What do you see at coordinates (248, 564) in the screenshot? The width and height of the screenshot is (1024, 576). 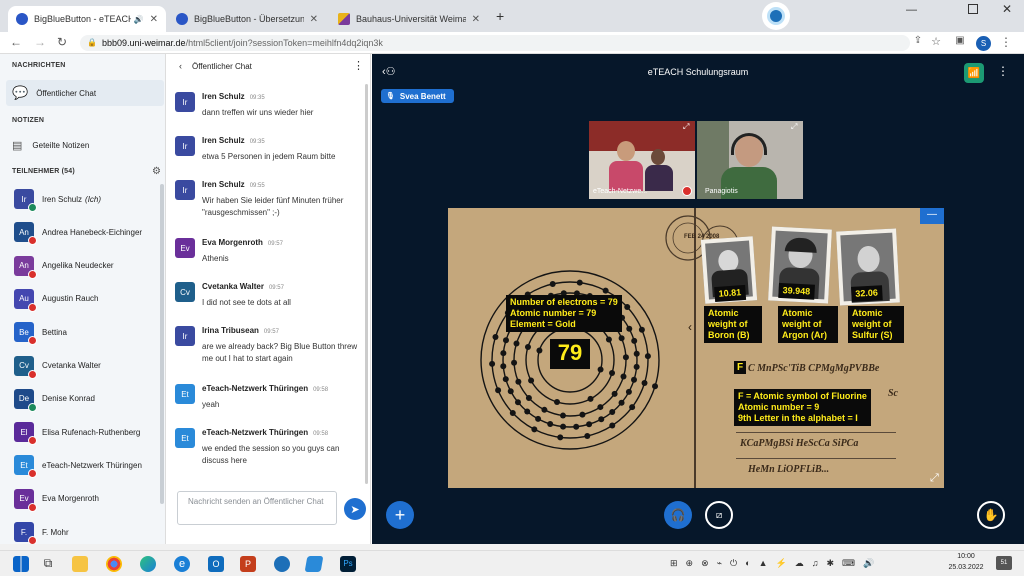 I see `powerpoint-icon: P` at bounding box center [248, 564].